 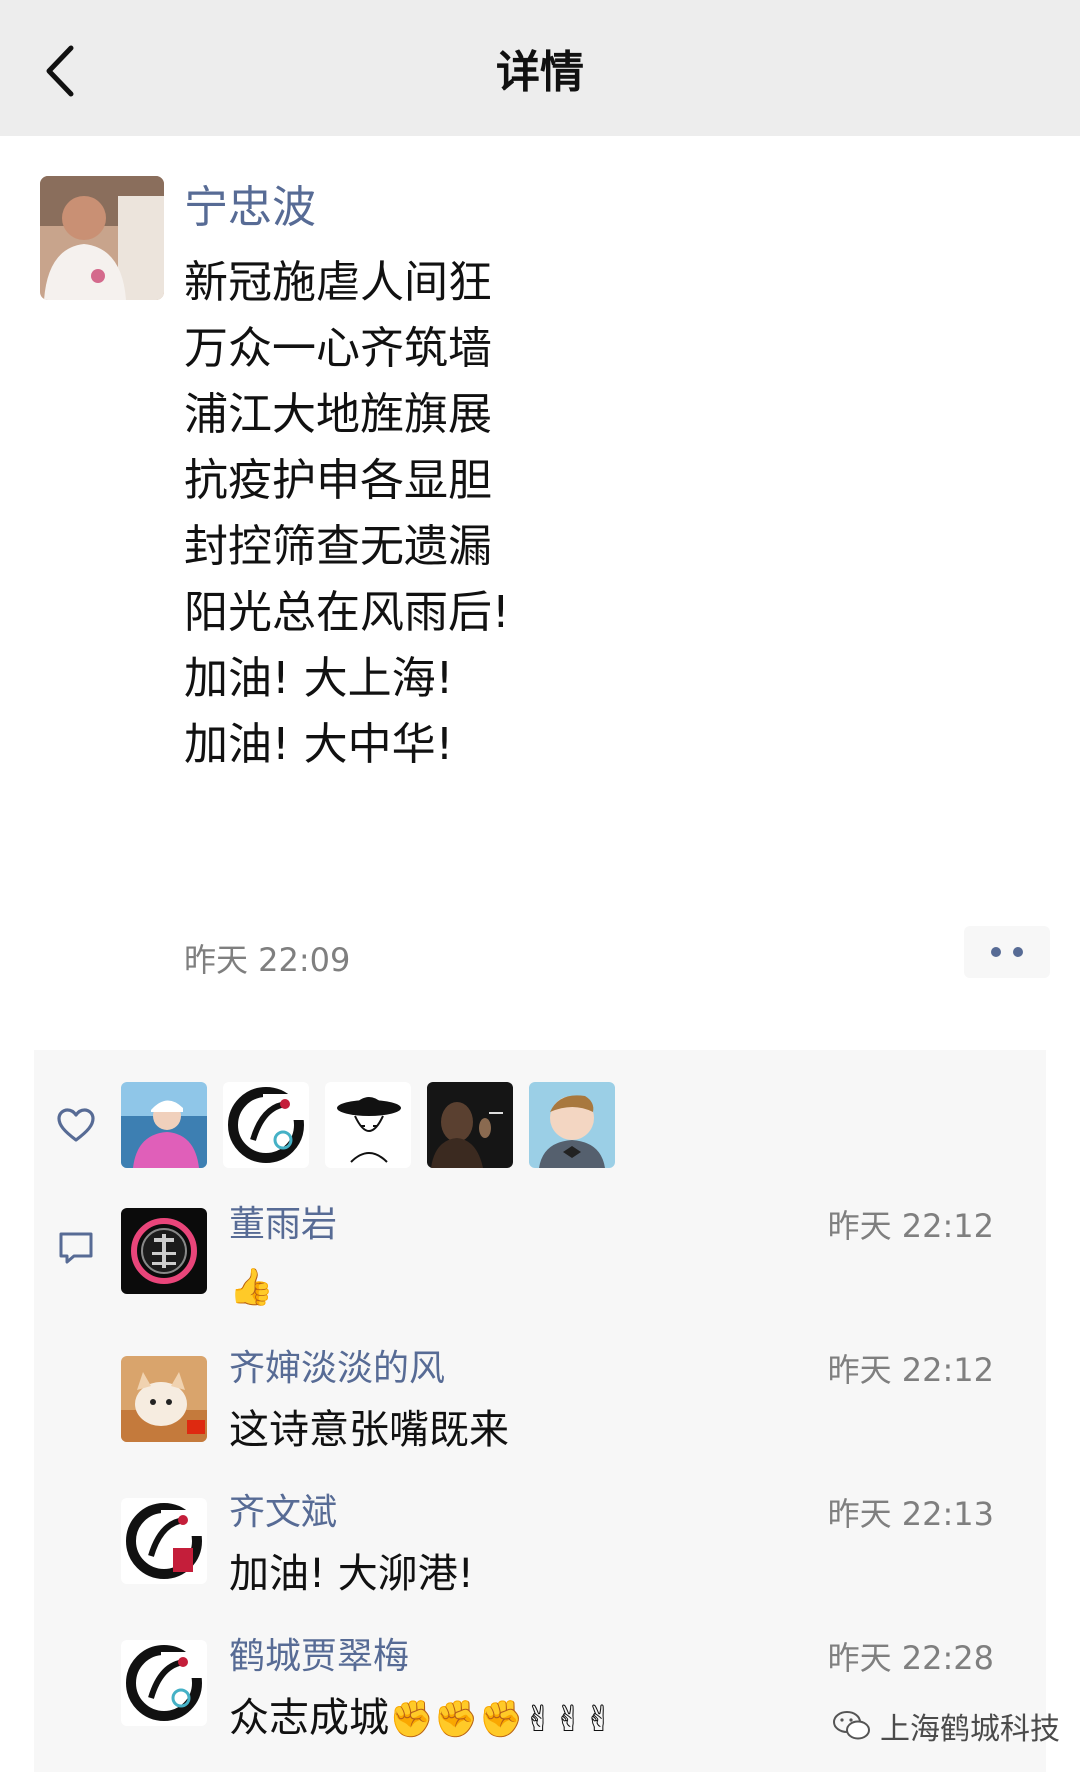 I want to click on post-line: 封控筛查无遗漏, so click(x=338, y=546).